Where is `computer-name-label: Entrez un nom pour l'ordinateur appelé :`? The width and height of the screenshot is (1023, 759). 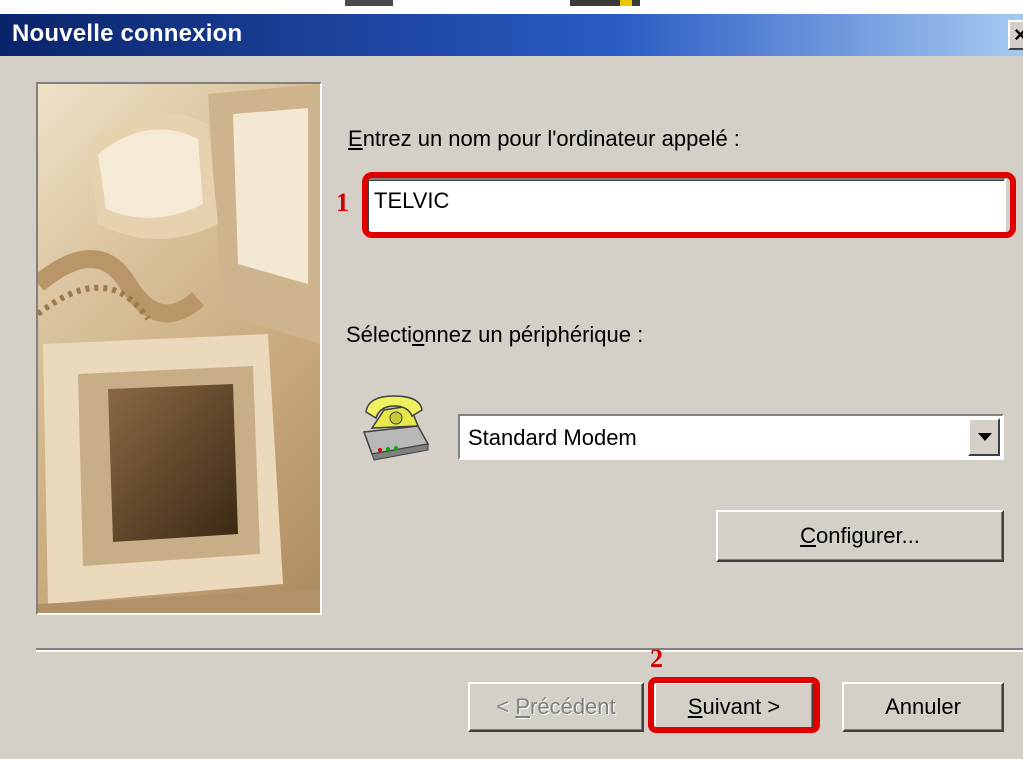 computer-name-label: Entrez un nom pour l'ordinateur appelé : is located at coordinates (544, 138).